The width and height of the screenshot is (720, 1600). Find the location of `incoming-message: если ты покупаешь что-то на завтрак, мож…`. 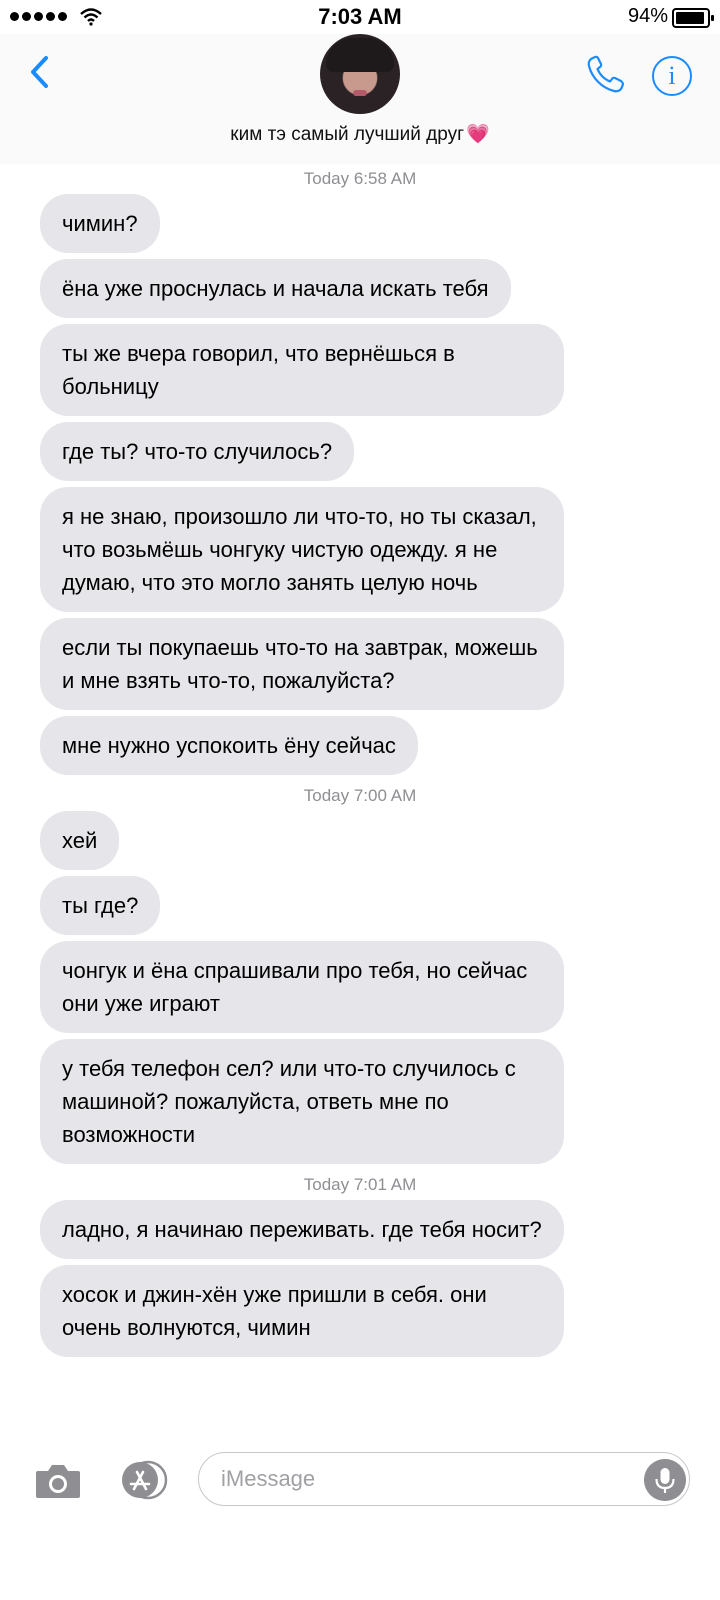

incoming-message: если ты покупаешь что-то на завтрак, мож… is located at coordinates (302, 664).